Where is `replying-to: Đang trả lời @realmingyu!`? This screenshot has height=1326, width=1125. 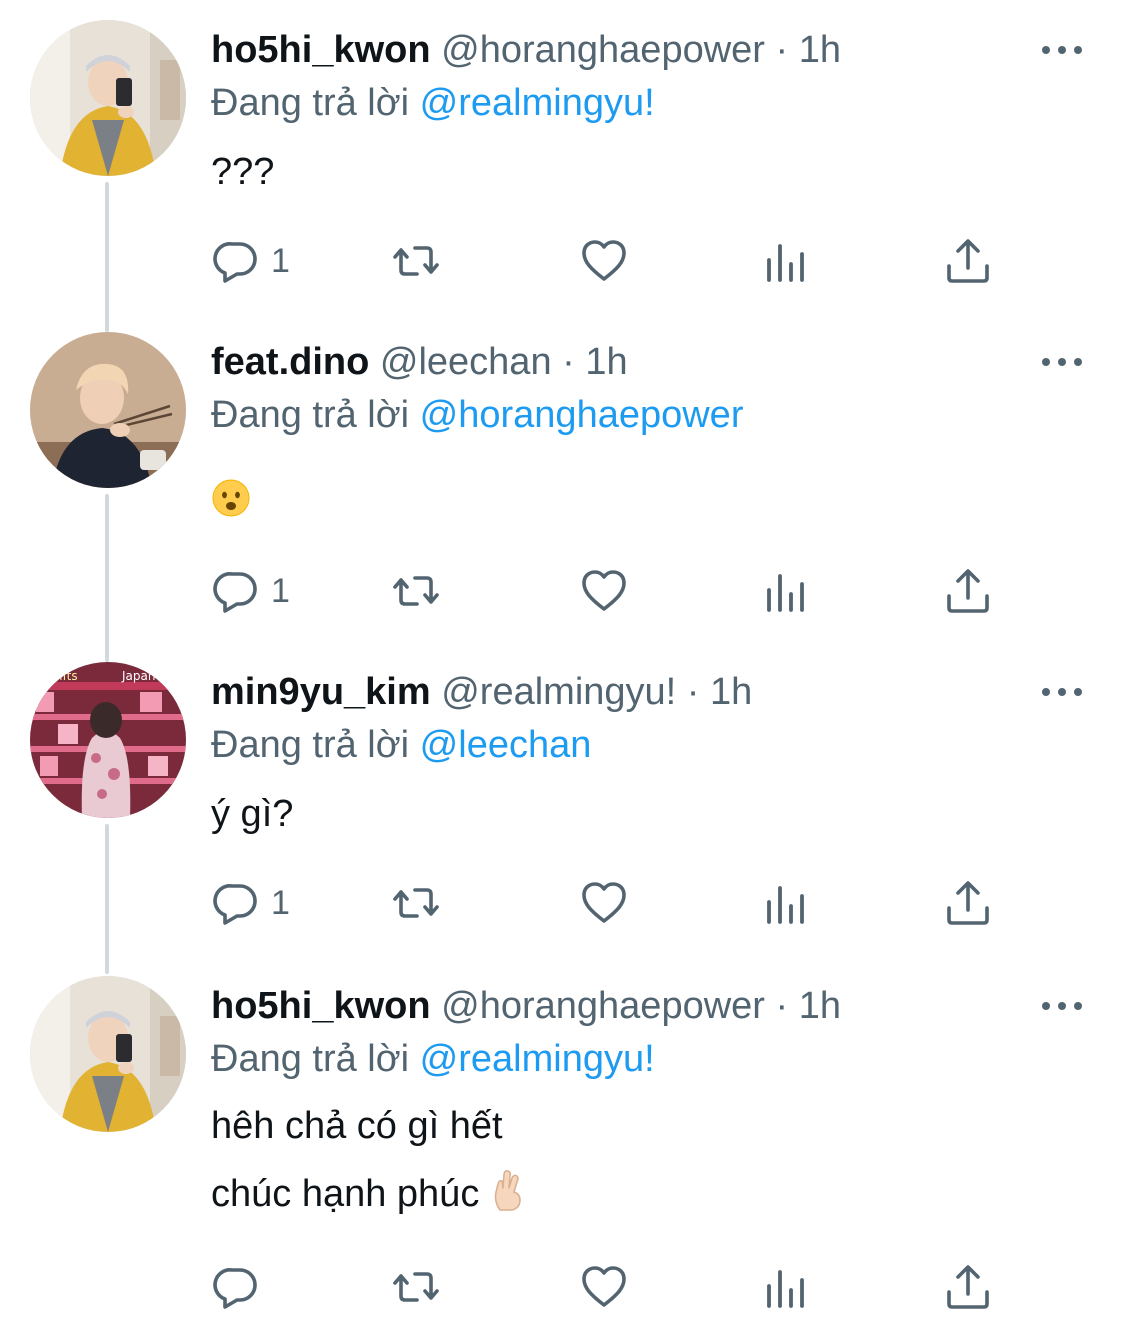 replying-to: Đang trả lời @realmingyu! is located at coordinates (433, 103).